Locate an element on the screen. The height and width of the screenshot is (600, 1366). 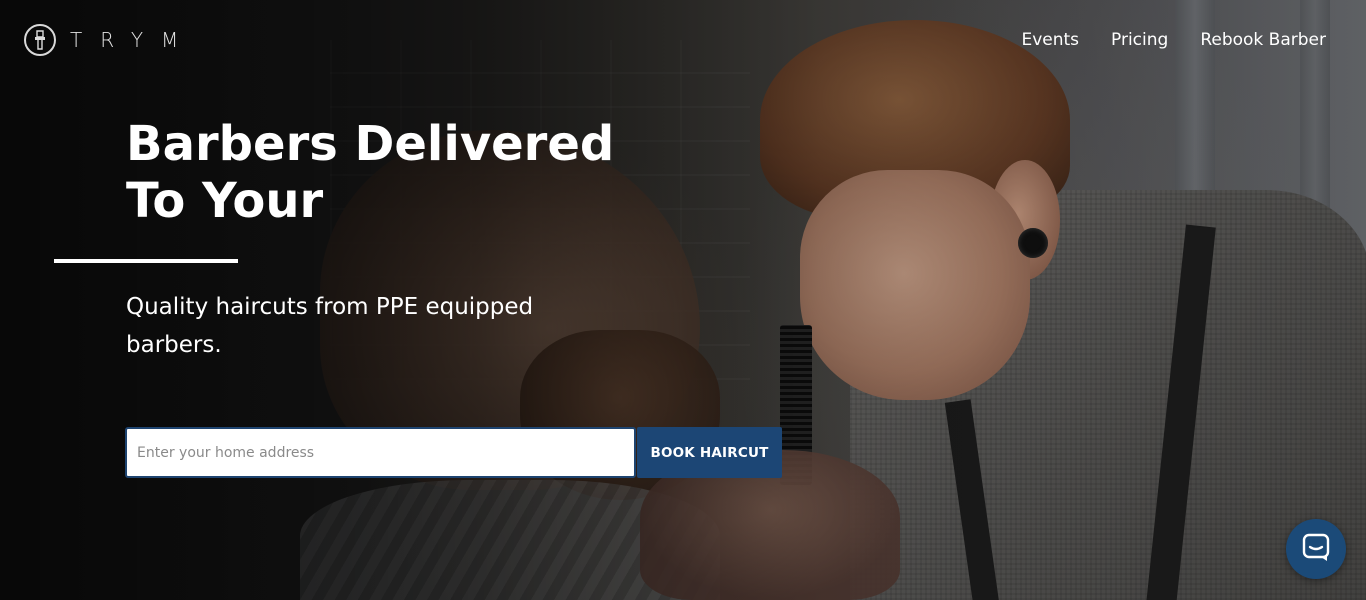
brand-name: TRYM is located at coordinates (133, 40).